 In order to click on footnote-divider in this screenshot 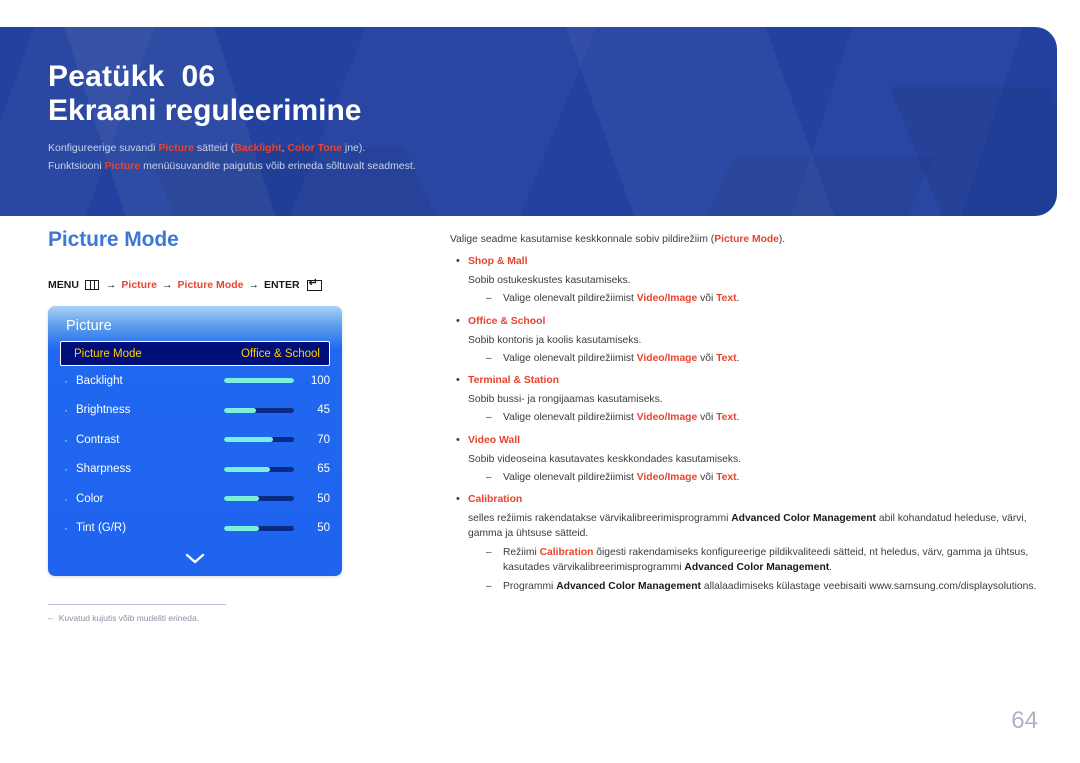, I will do `click(137, 604)`.